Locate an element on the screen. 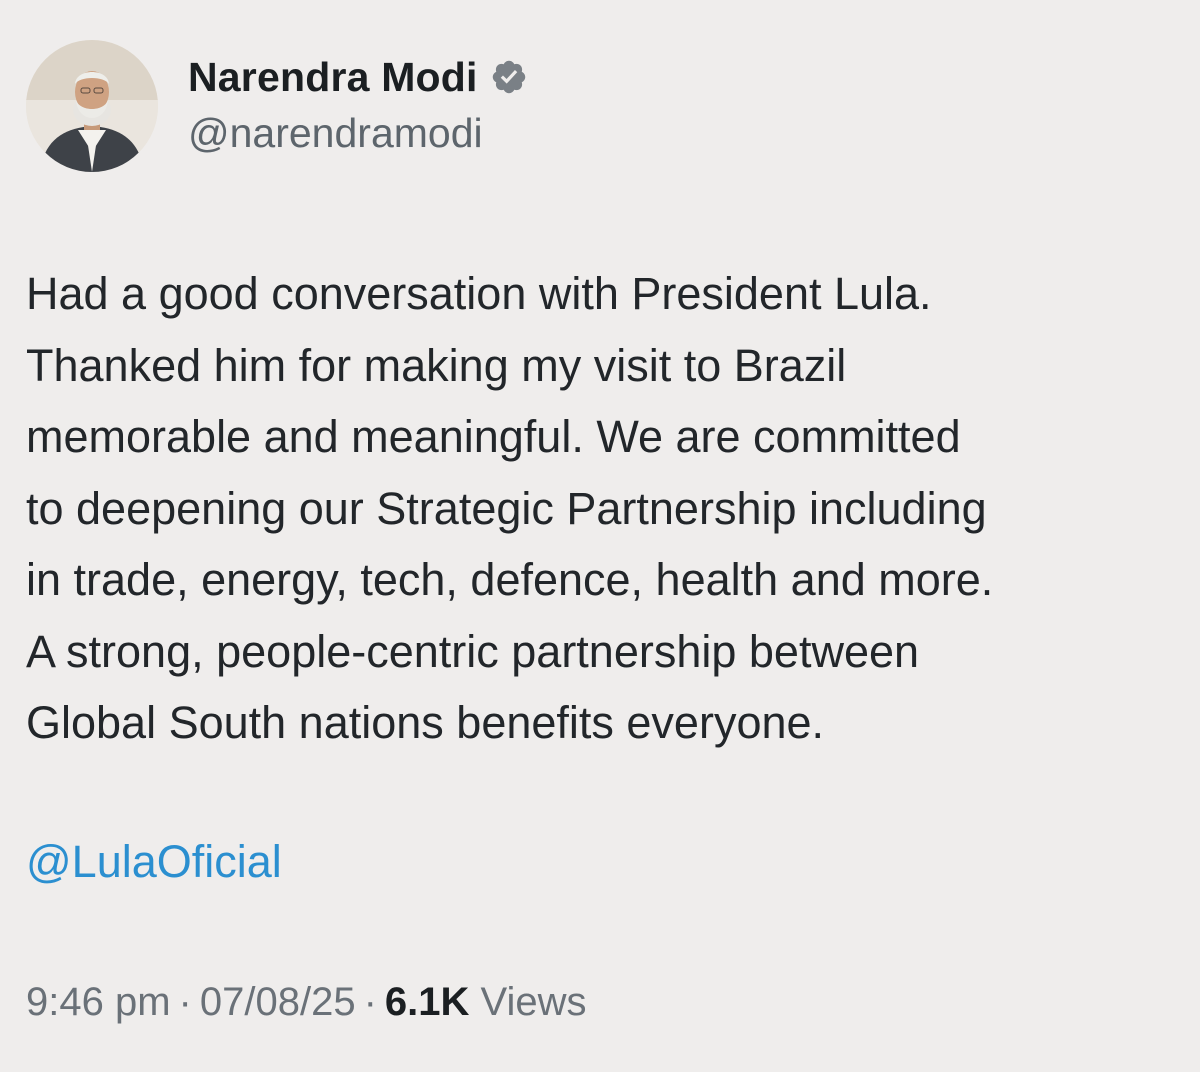 This screenshot has width=1200, height=1072. avatar is located at coordinates (92, 106).